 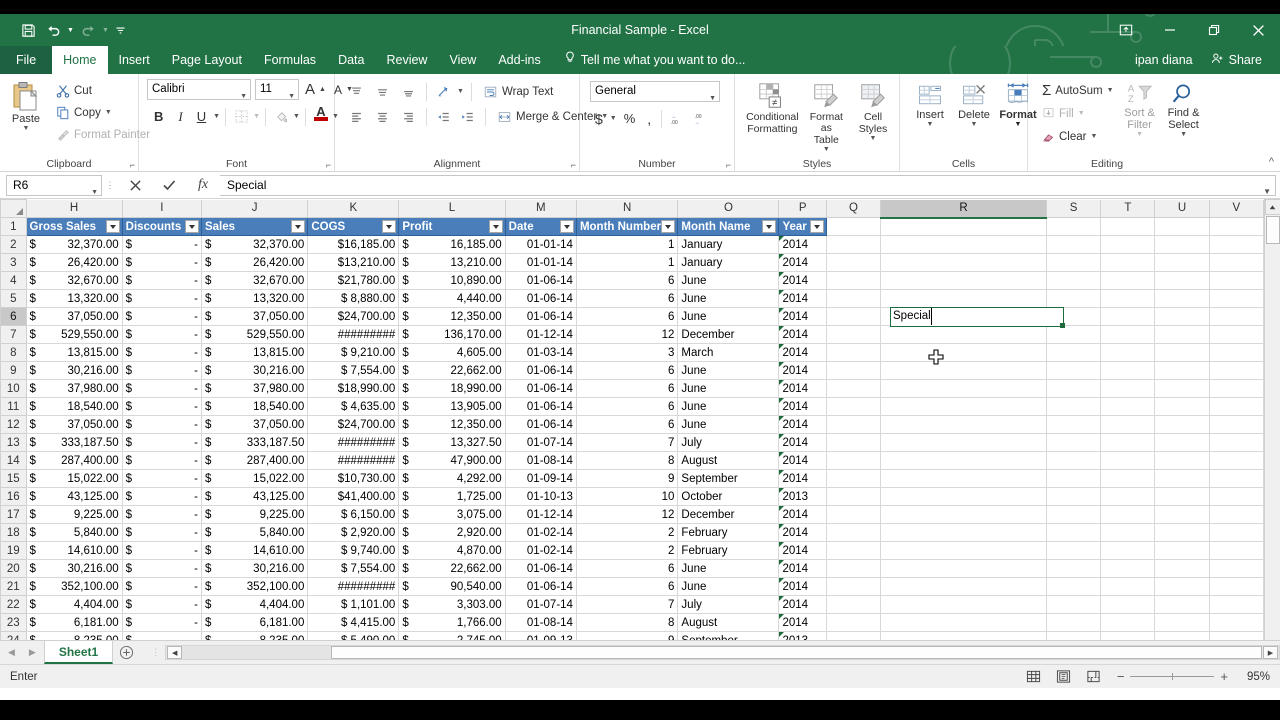 I want to click on cell-date: 01-01-14, so click(x=540, y=262).